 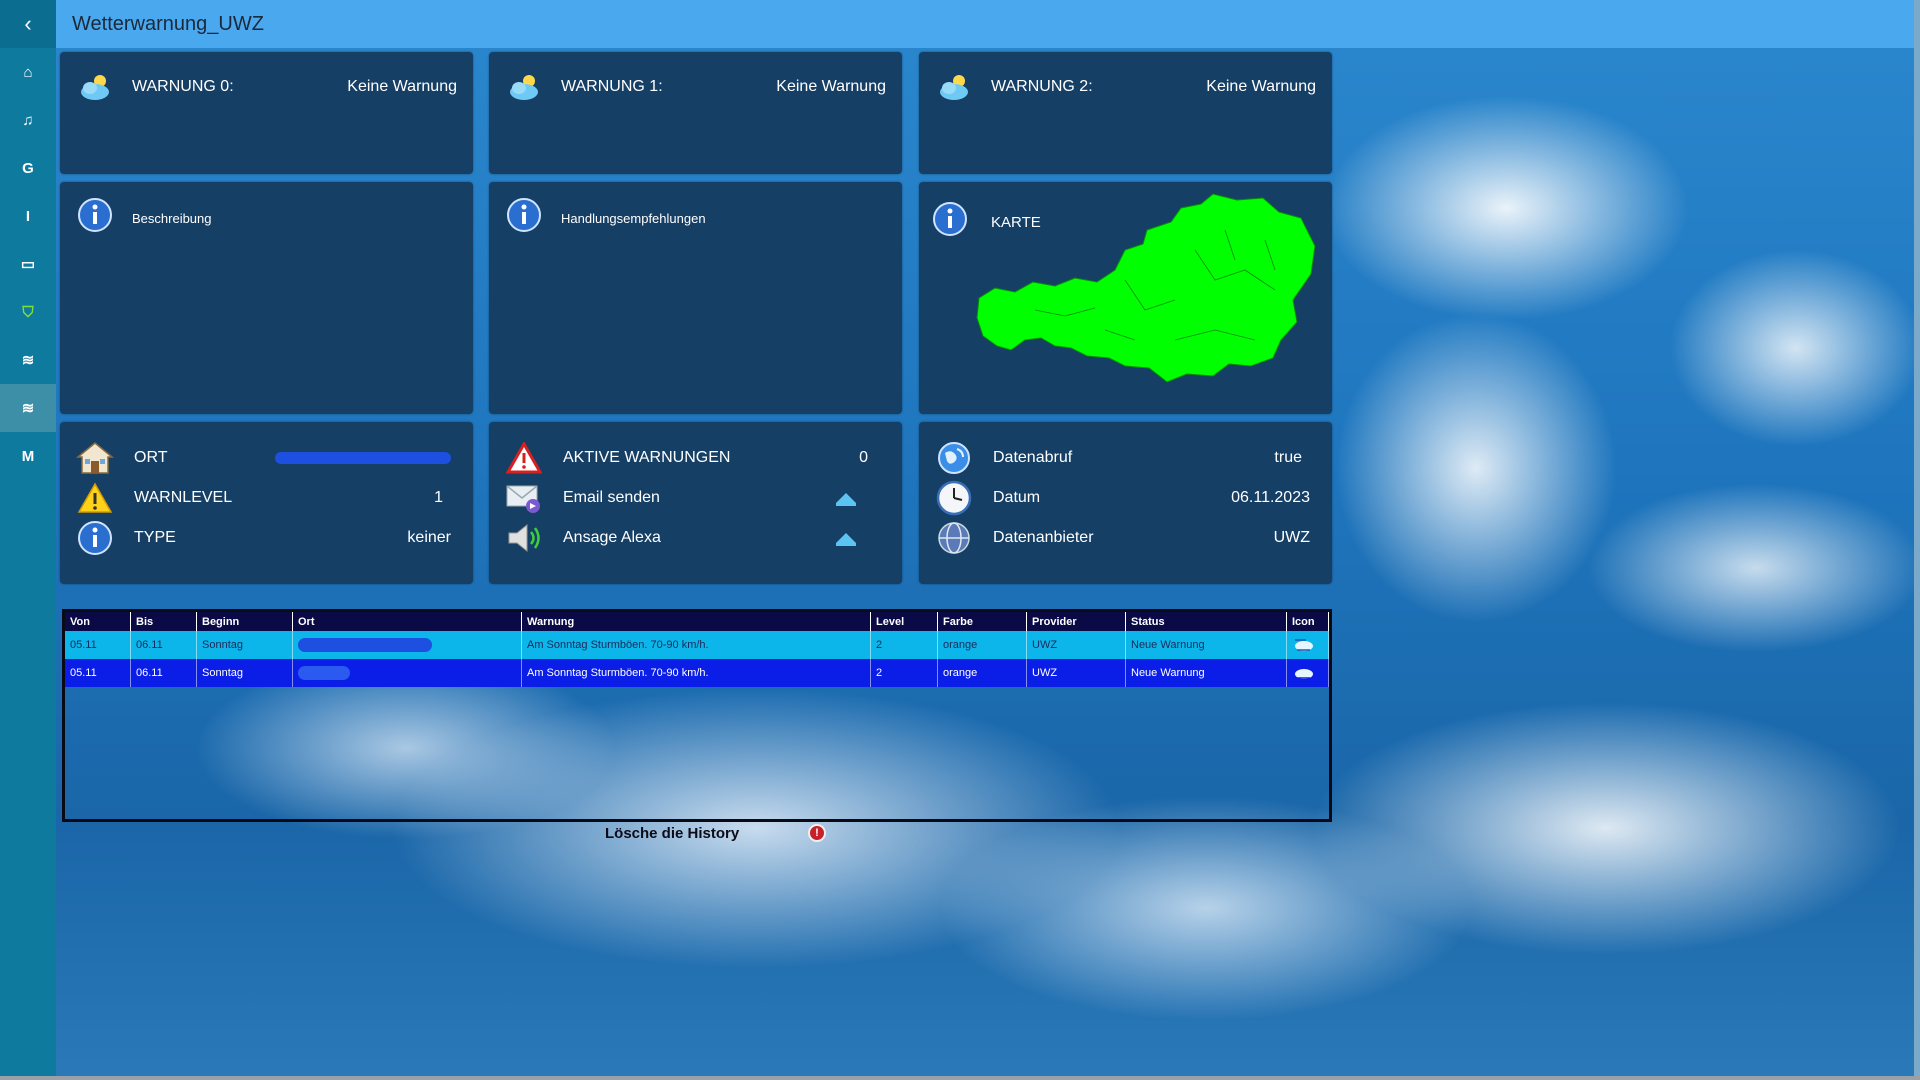 I want to click on alexa-label: Ansage Alexa, so click(x=612, y=537).